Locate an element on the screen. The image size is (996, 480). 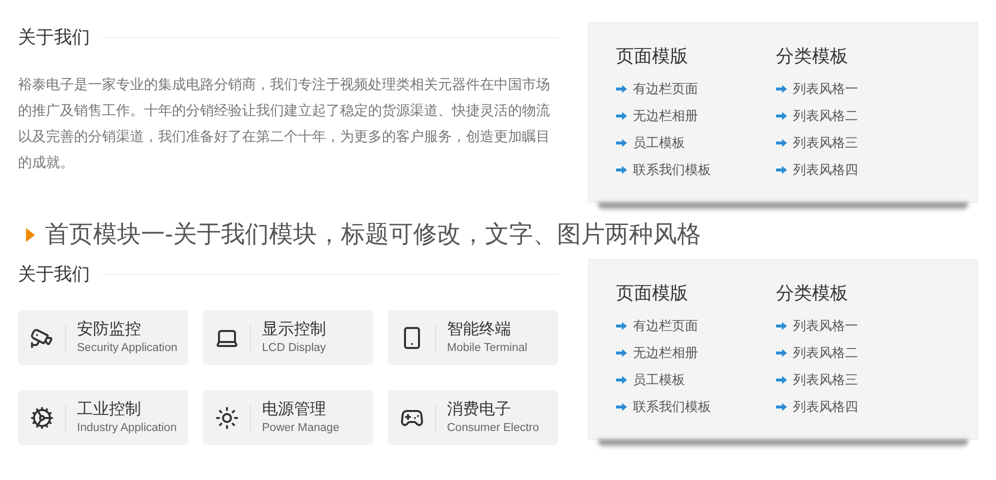
category-card: 智能终端 Mobile Terminal is located at coordinates (473, 337).